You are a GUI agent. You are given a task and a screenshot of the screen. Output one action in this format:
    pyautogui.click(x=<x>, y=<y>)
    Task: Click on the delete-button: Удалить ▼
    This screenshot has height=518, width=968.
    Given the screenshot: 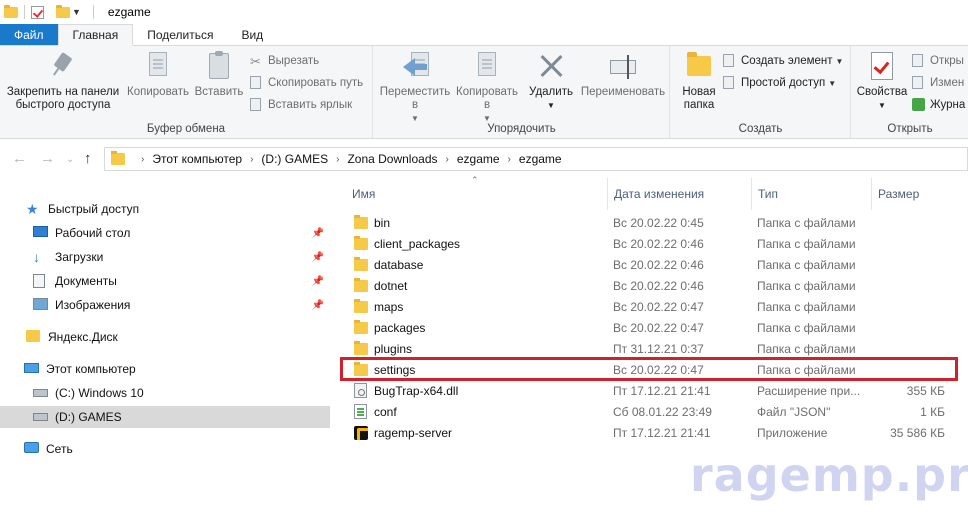 What is the action you would take?
    pyautogui.click(x=551, y=81)
    